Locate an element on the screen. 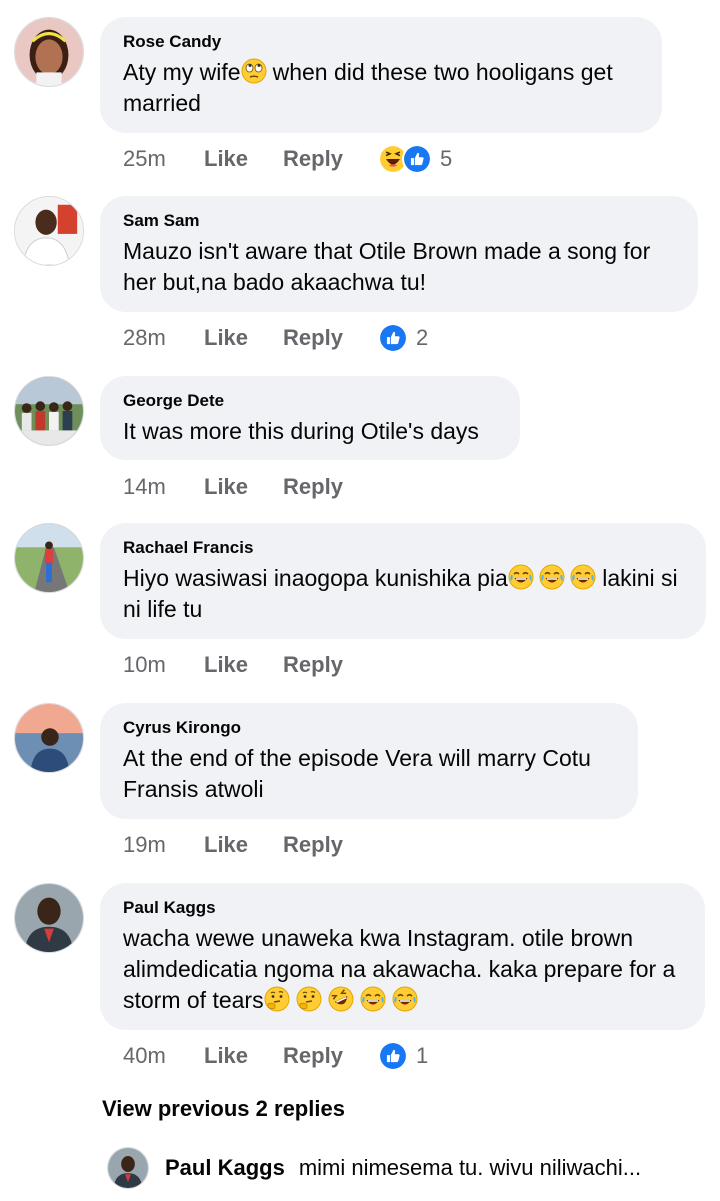 Image resolution: width=720 pixels, height=1201 pixels. comment-author: George Dete is located at coordinates (309, 401).